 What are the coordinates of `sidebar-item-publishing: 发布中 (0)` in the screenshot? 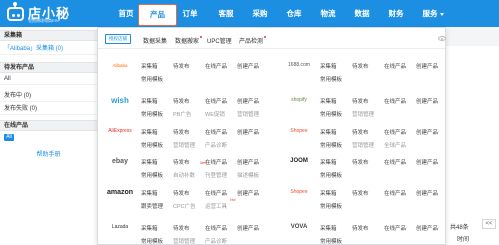 It's located at (48, 96).